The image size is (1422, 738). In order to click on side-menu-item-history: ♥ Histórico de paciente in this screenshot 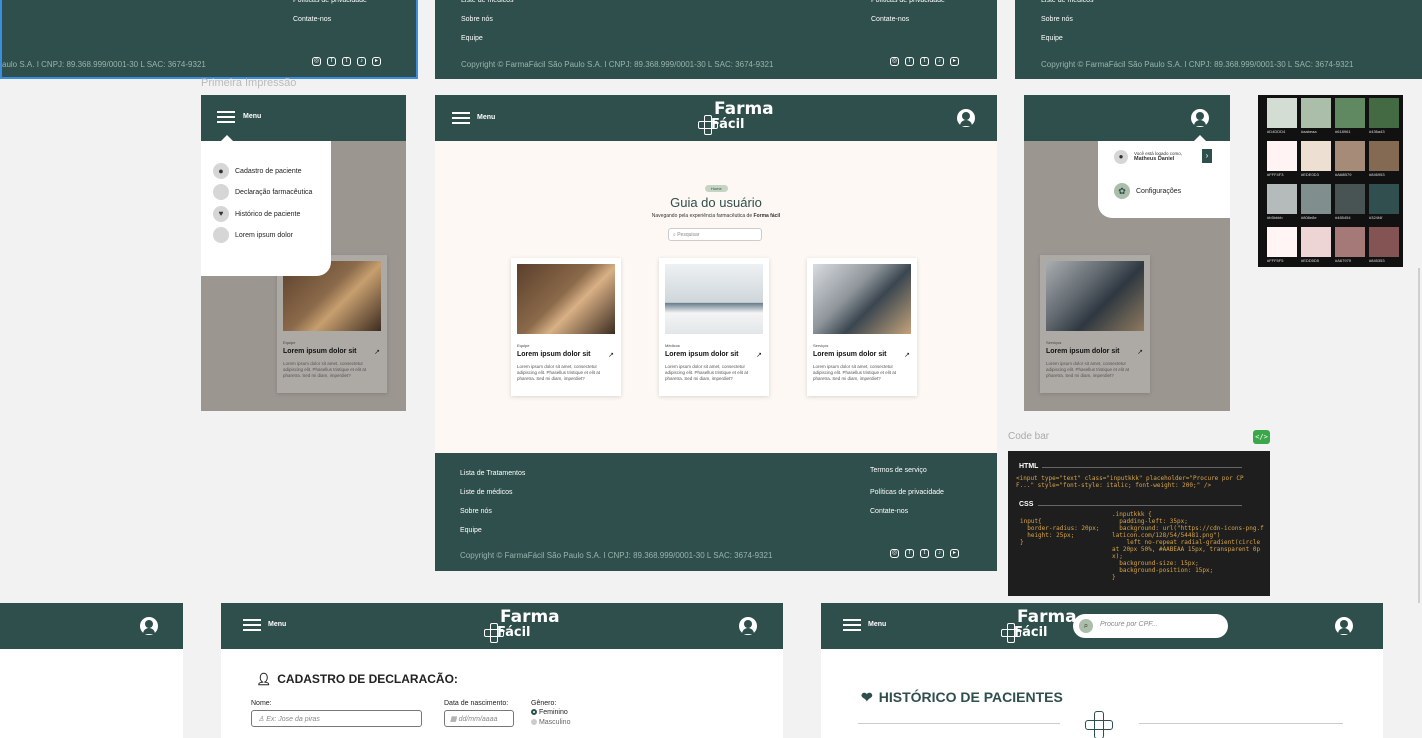, I will do `click(256, 214)`.